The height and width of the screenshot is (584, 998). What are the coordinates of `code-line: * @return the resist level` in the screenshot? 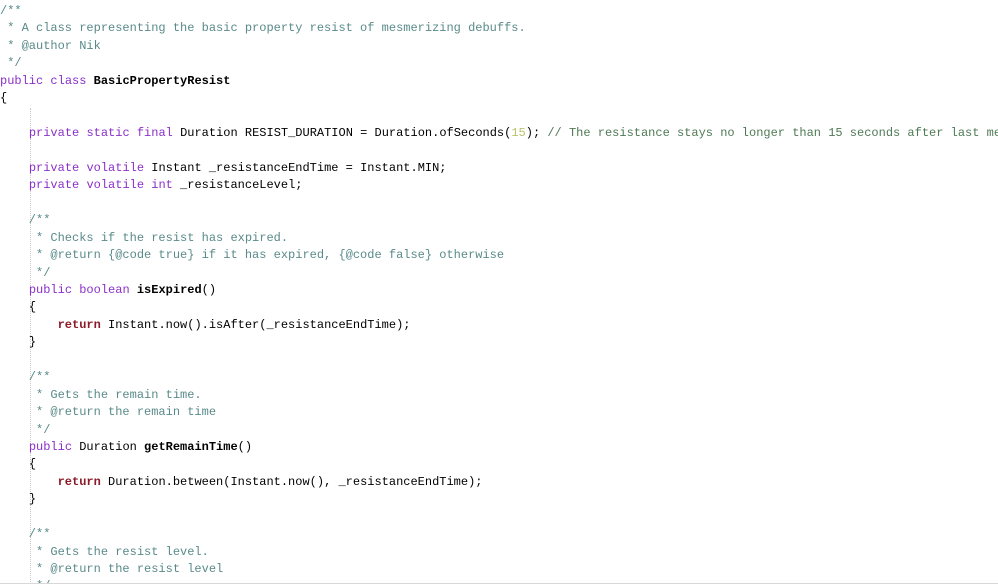 It's located at (499, 569).